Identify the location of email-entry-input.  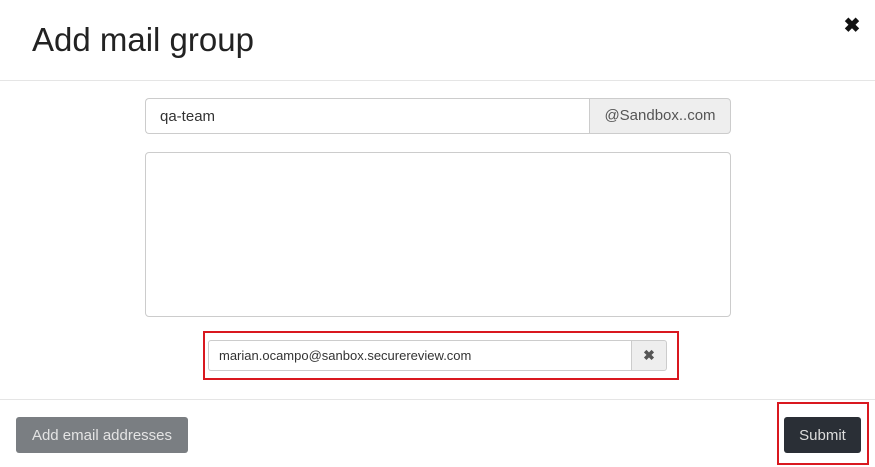
(419, 355).